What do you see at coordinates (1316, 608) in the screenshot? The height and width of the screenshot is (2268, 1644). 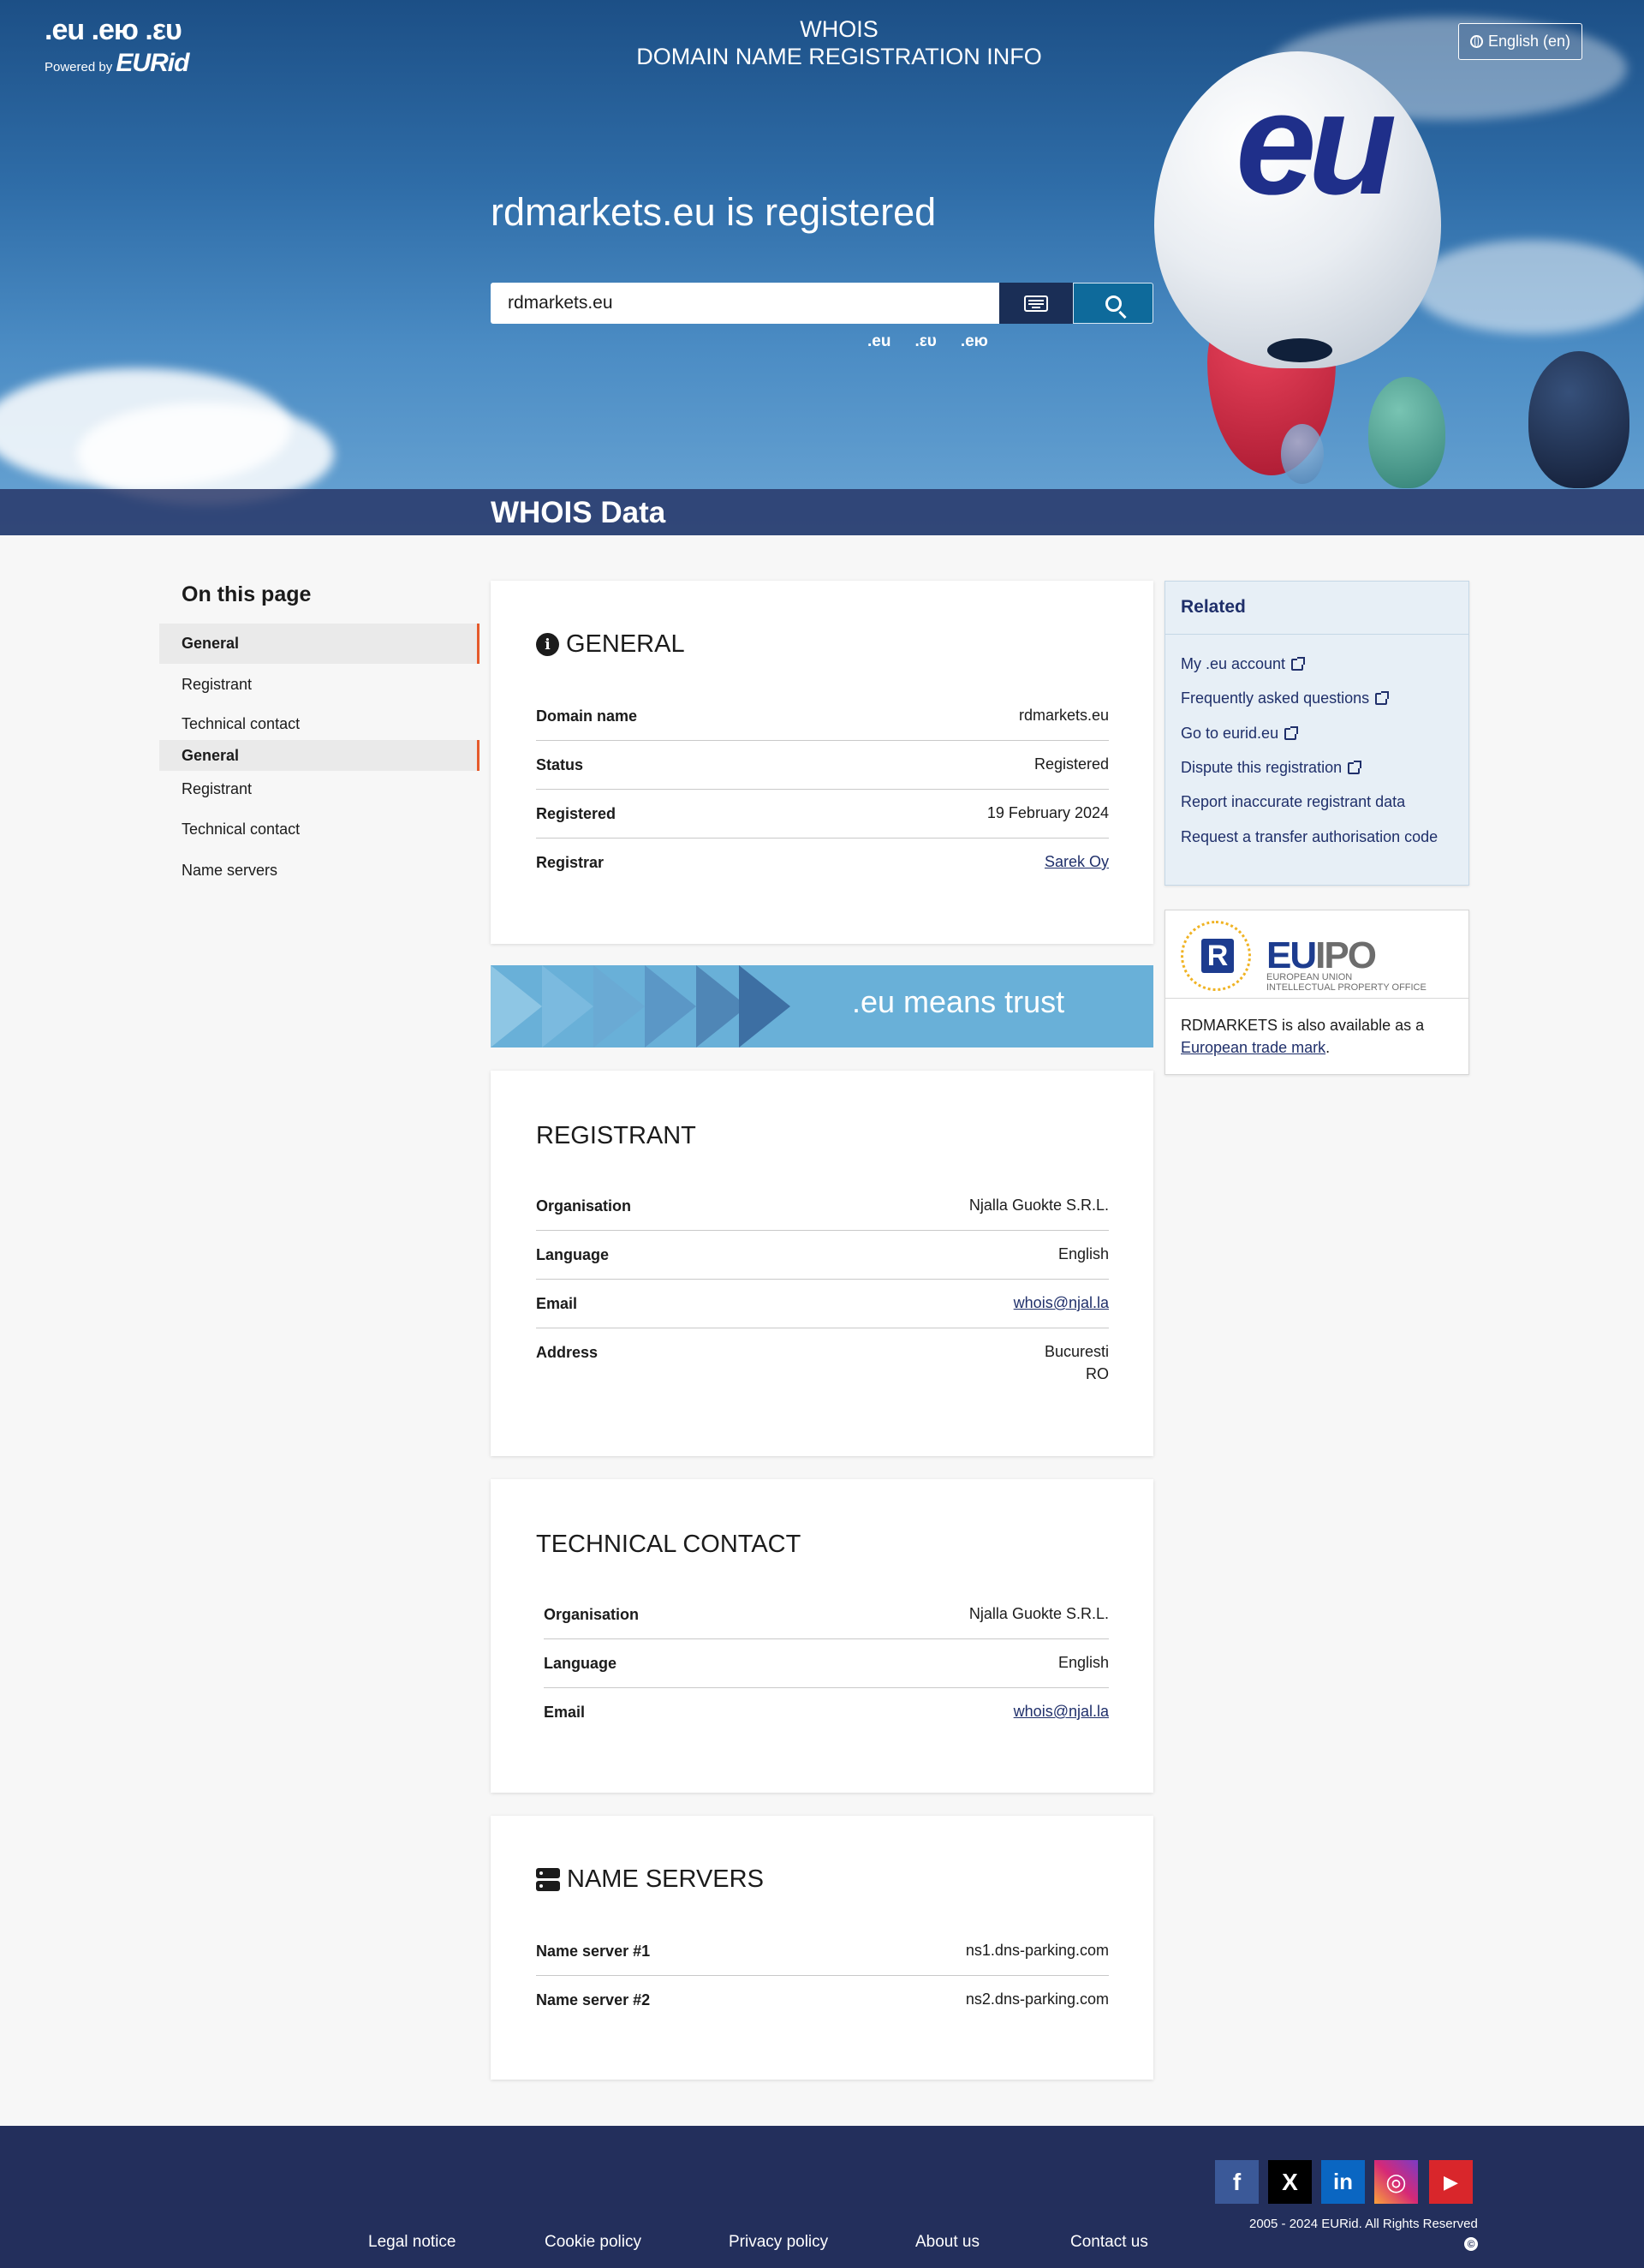 I see `related-title: Related` at bounding box center [1316, 608].